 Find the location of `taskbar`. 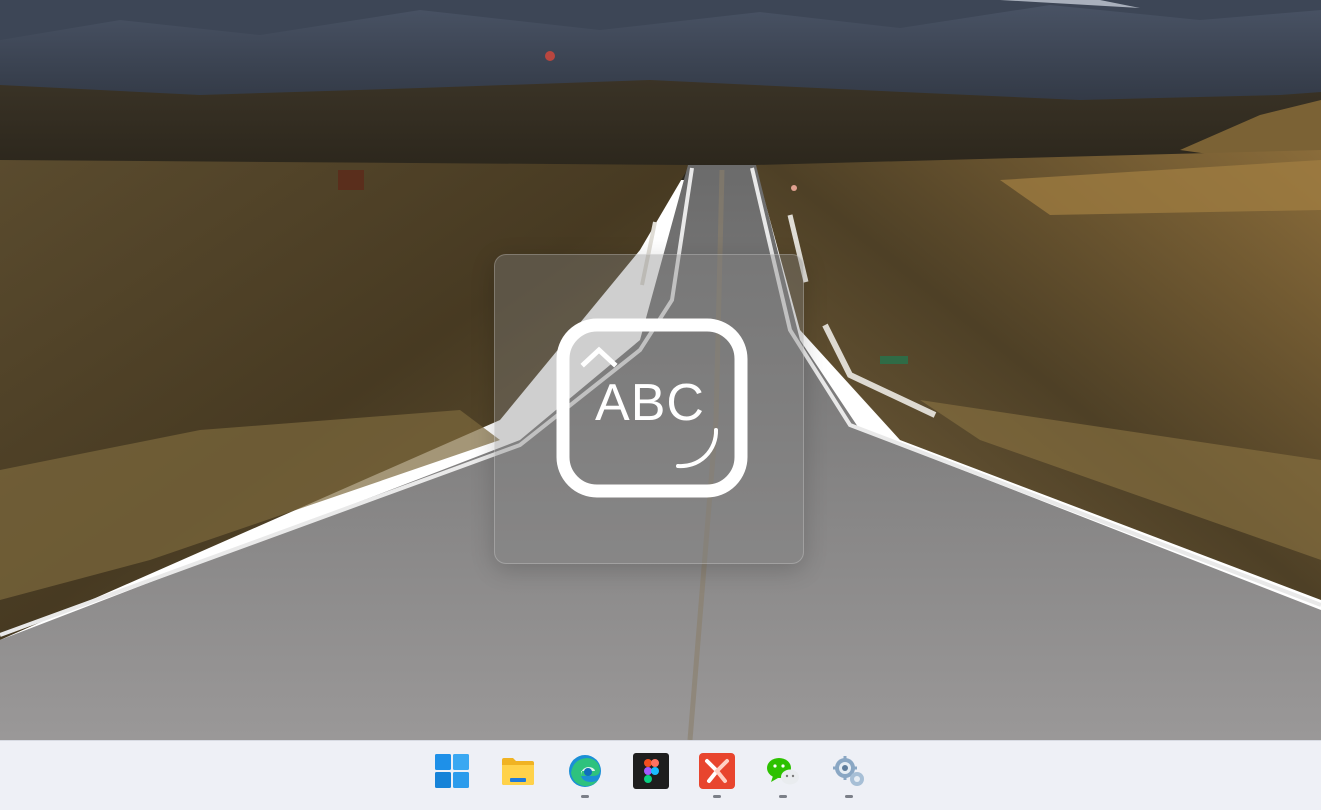

taskbar is located at coordinates (660, 775).